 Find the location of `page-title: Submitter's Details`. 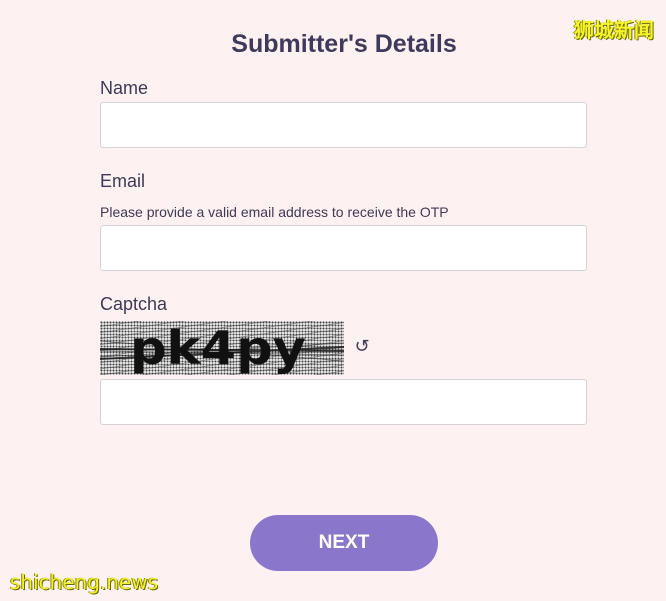

page-title: Submitter's Details is located at coordinates (344, 44).